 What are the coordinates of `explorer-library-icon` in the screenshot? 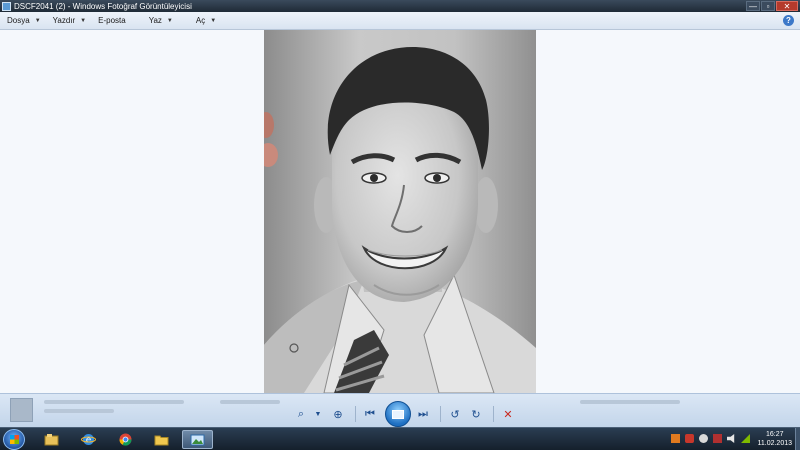 It's located at (51, 440).